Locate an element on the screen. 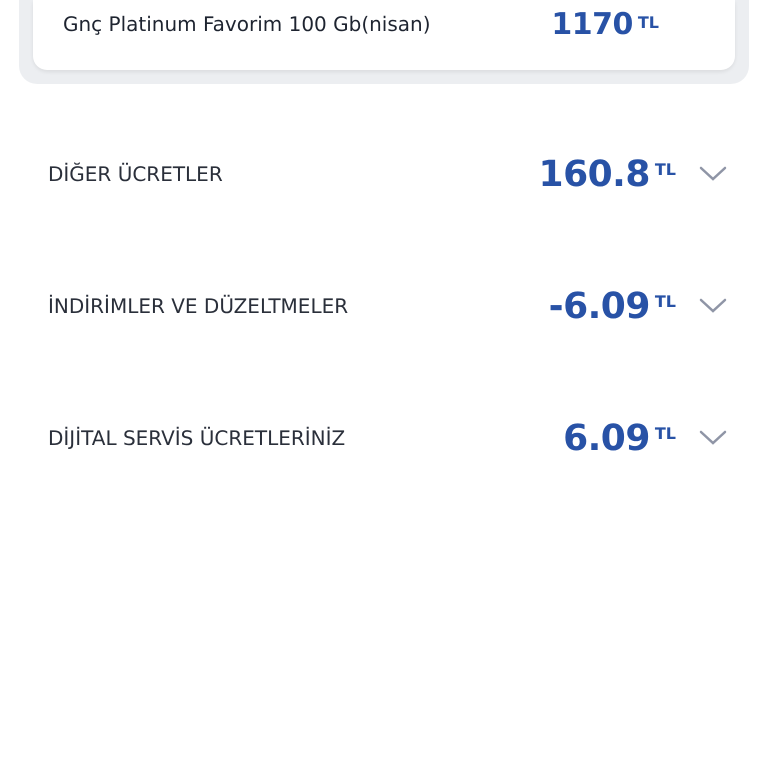 This screenshot has width=768, height=768. section-title: İNDİRİMLER VE DÜZELTMELER is located at coordinates (199, 306).